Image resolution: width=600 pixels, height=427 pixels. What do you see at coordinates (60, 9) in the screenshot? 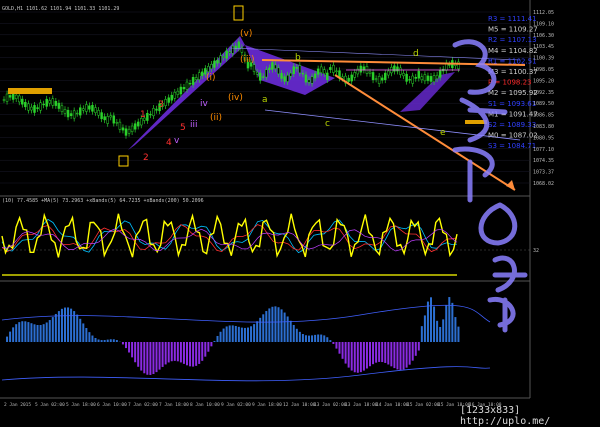
I see `symbol-header: GOLD,H1 1101.62 1101.94 1101.33 1101.29` at bounding box center [60, 9].